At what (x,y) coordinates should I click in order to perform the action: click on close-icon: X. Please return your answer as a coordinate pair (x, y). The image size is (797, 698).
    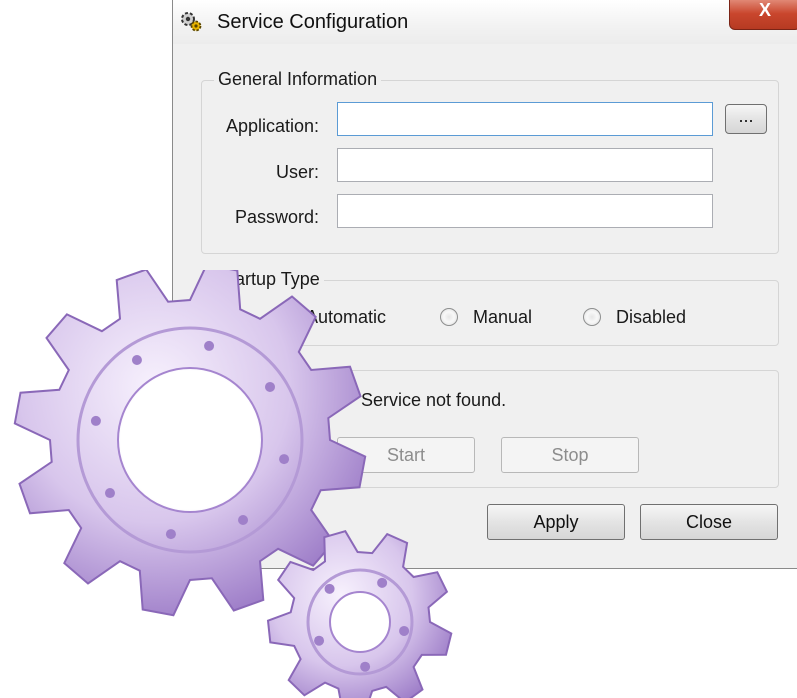
    Looking at the image, I should click on (764, 10).